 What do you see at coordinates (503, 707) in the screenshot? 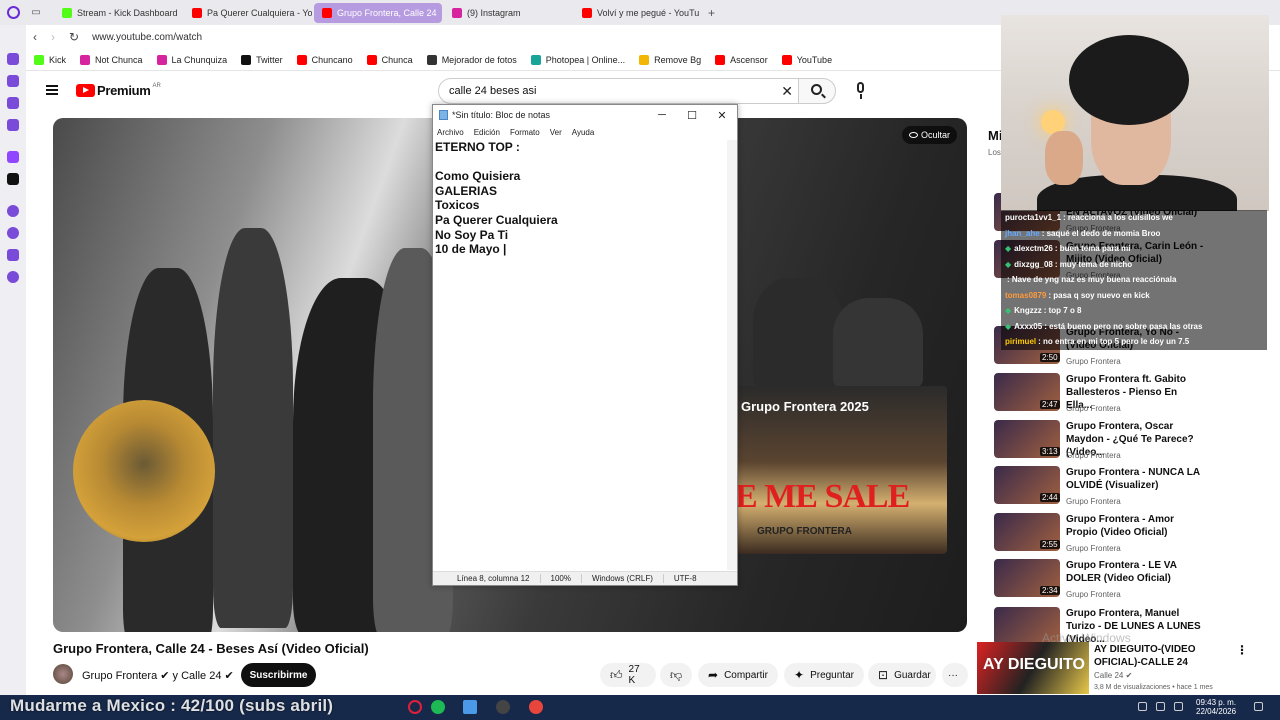
I see `obs-taskbar-icon` at bounding box center [503, 707].